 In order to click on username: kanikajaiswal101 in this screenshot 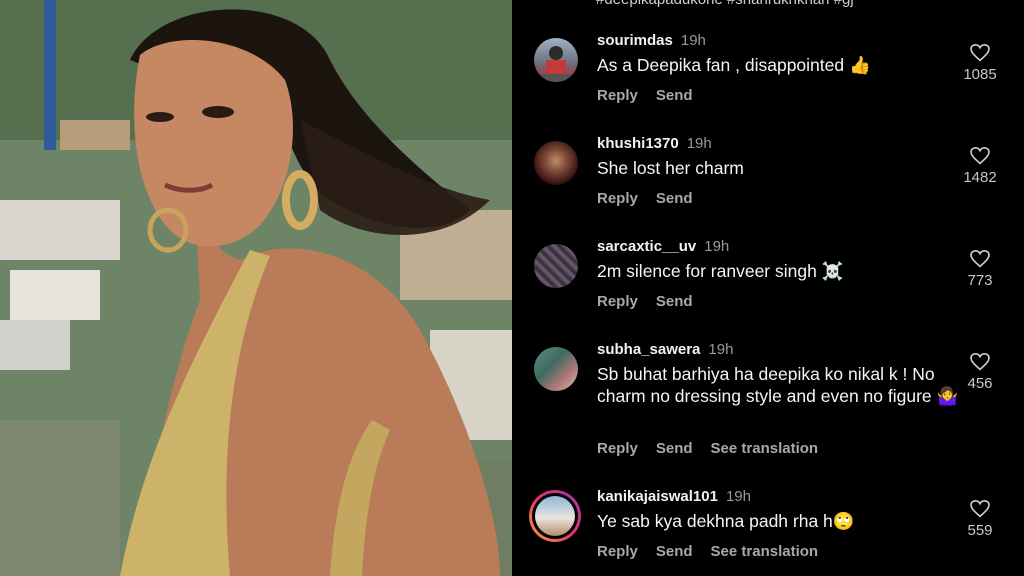, I will do `click(657, 496)`.